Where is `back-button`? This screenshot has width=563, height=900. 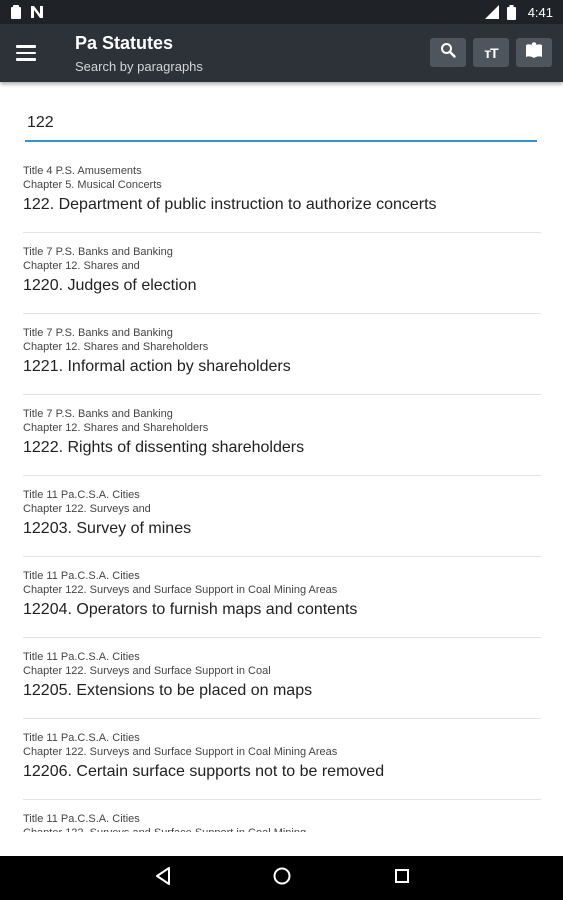
back-button is located at coordinates (163, 878).